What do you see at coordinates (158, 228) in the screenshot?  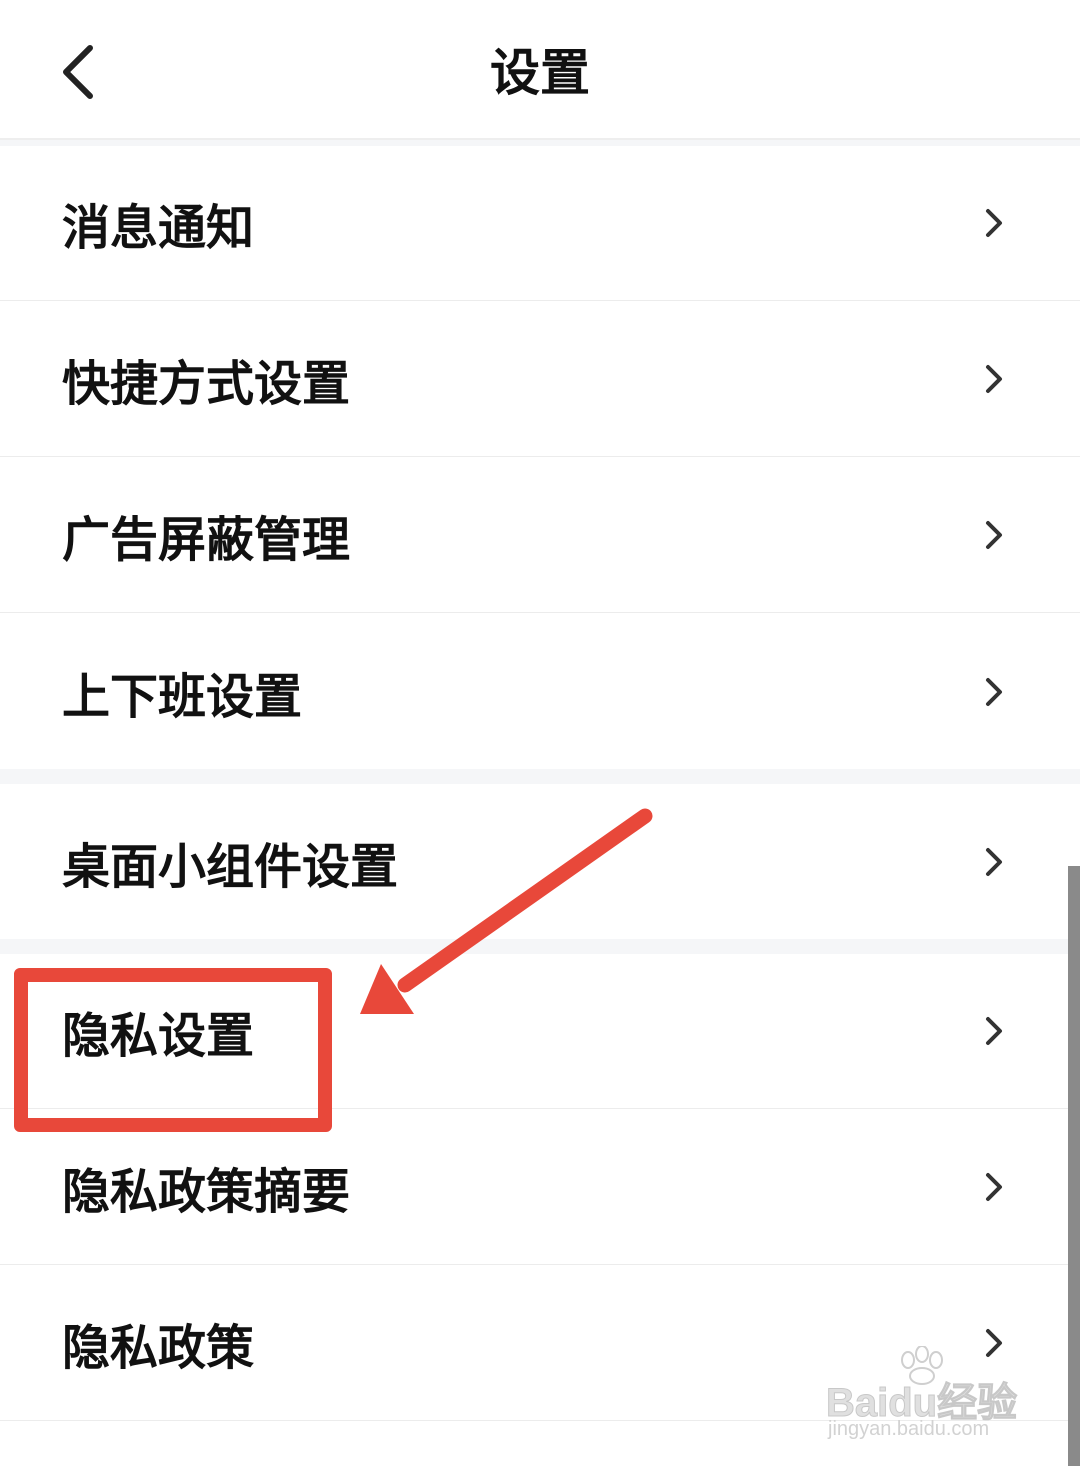 I see `settings-item-label: 消息通知` at bounding box center [158, 228].